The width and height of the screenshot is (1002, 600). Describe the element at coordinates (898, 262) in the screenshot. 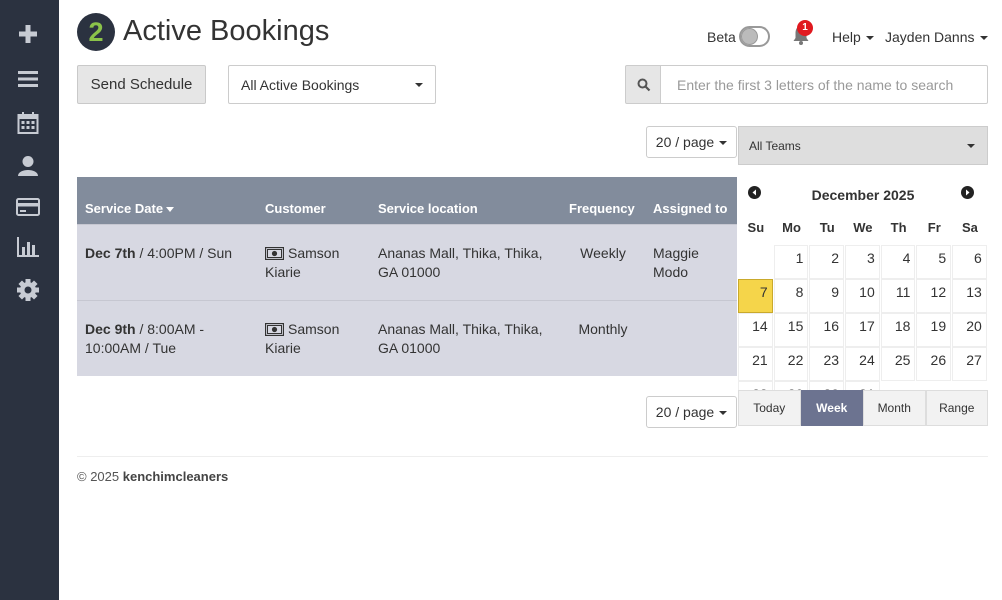

I see `calendar-day: 4` at that location.